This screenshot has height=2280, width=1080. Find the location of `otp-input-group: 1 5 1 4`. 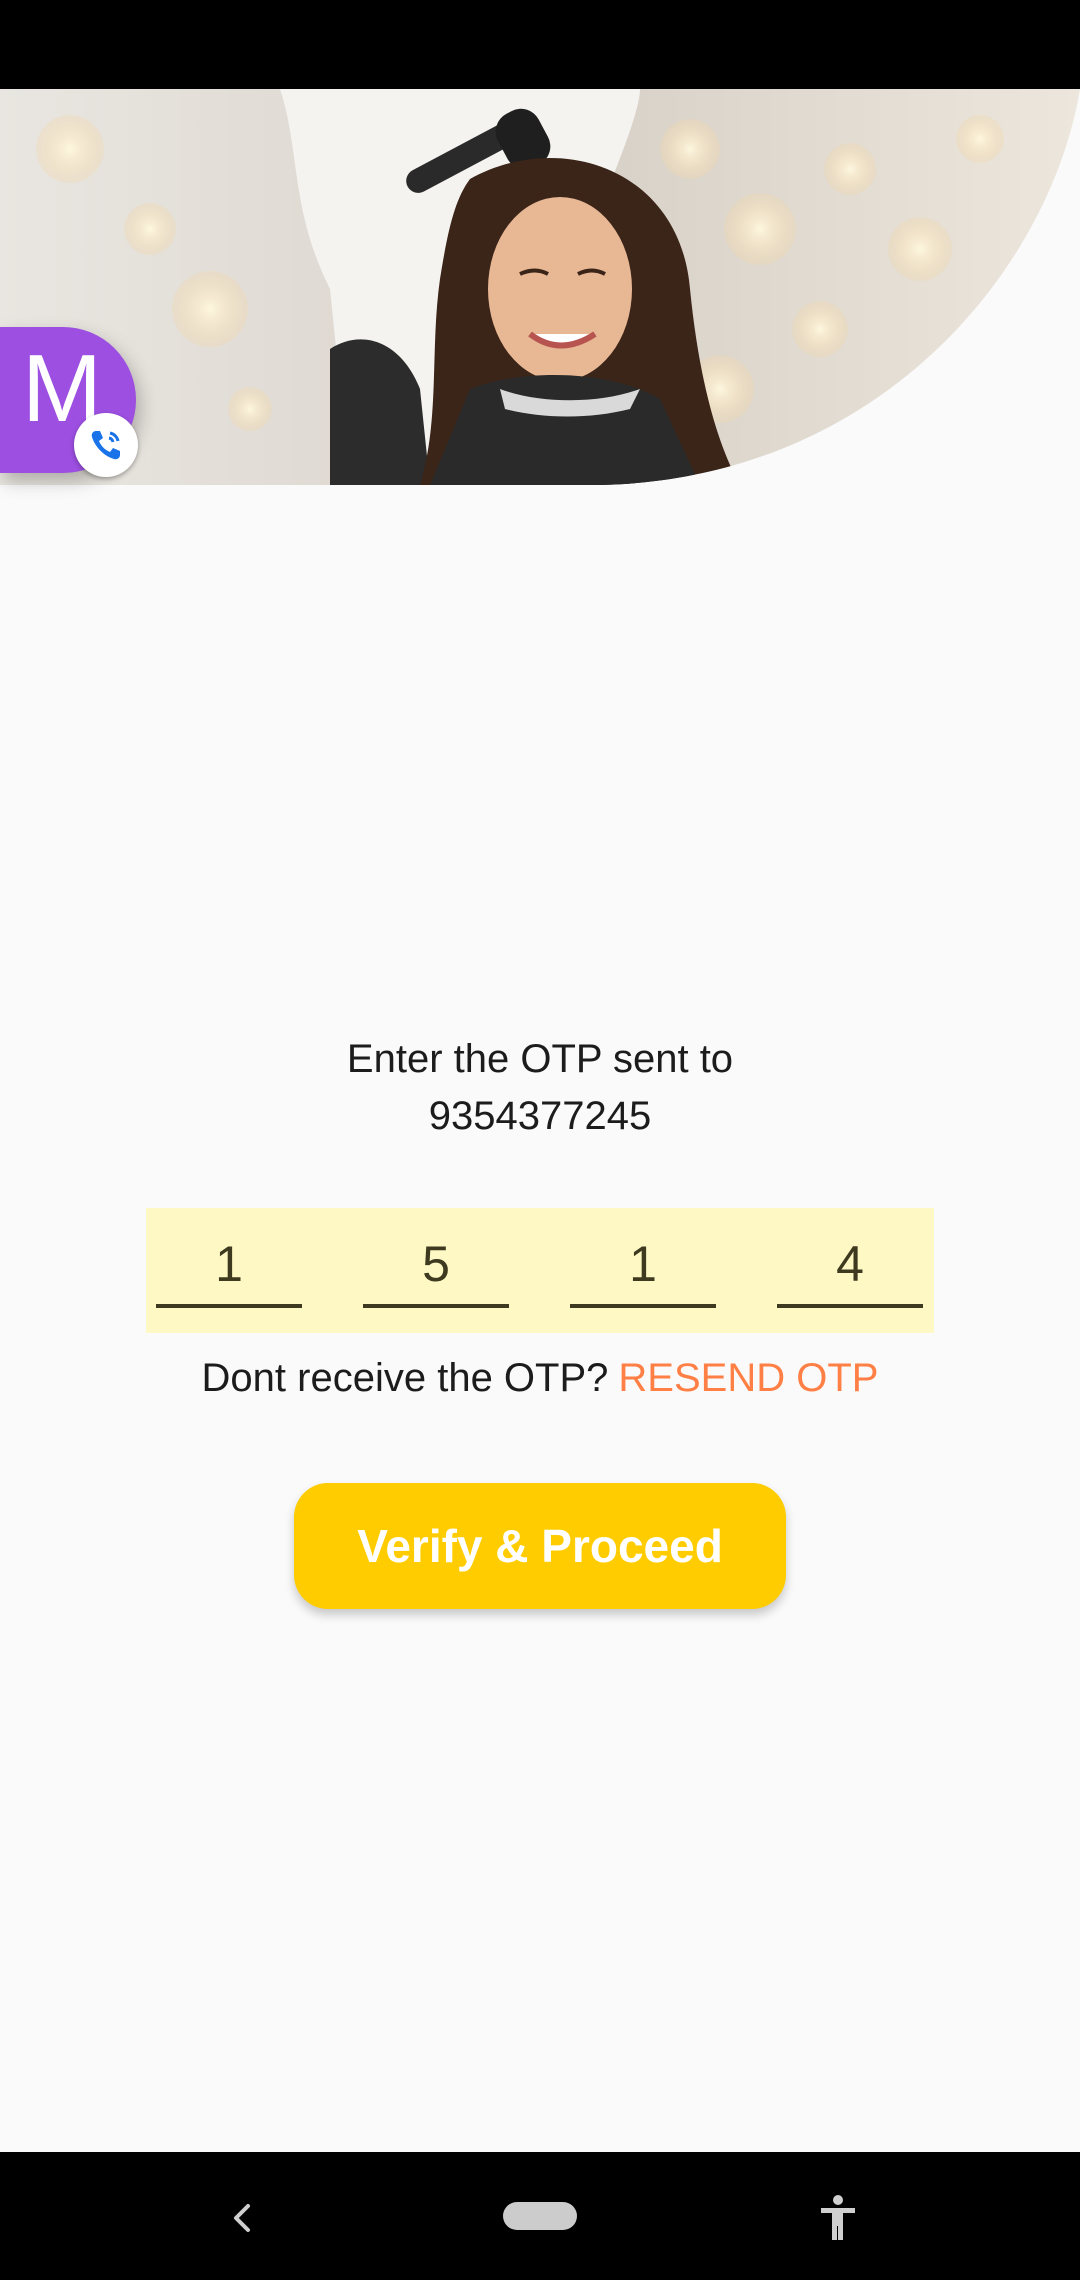

otp-input-group: 1 5 1 4 is located at coordinates (540, 1270).